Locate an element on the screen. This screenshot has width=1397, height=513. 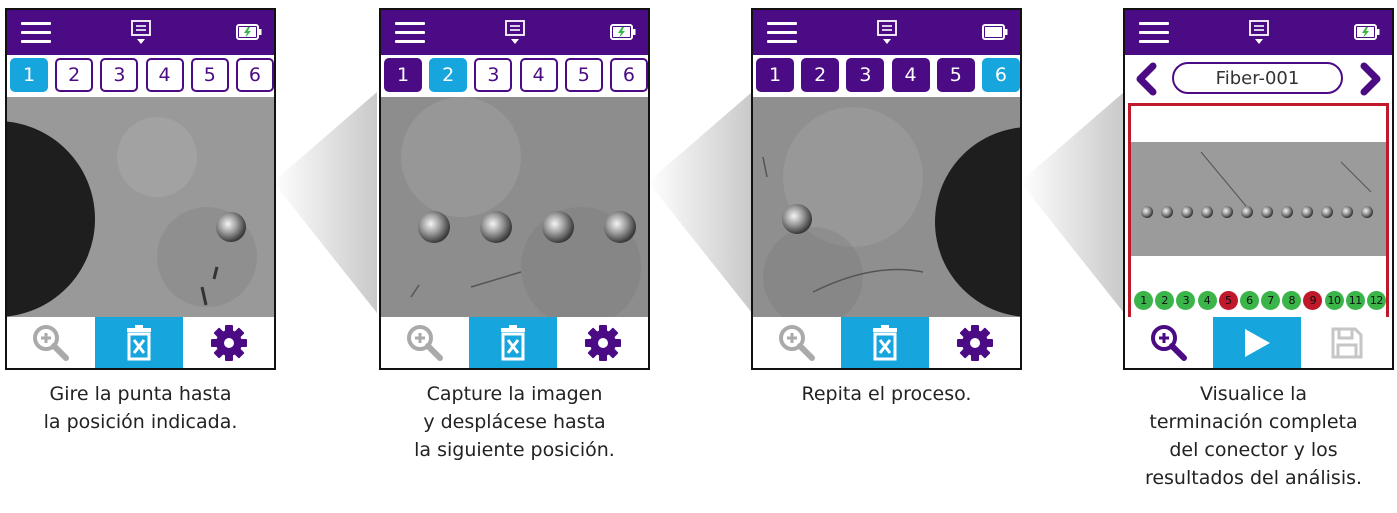
fiber-result-6: 6 is located at coordinates (1249, 300).